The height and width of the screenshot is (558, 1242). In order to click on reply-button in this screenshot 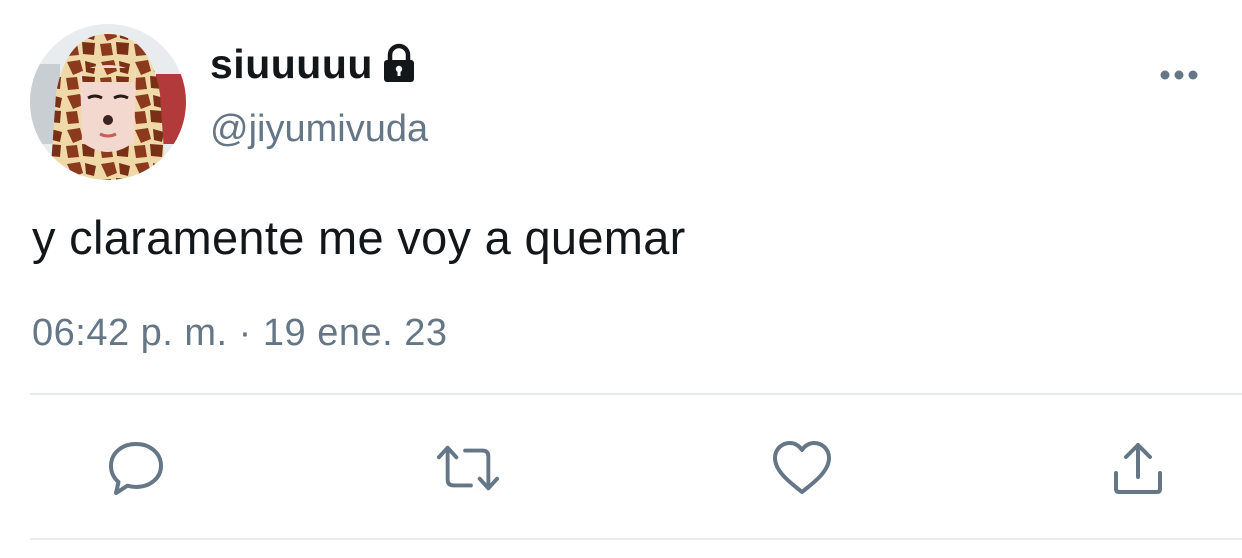, I will do `click(136, 468)`.